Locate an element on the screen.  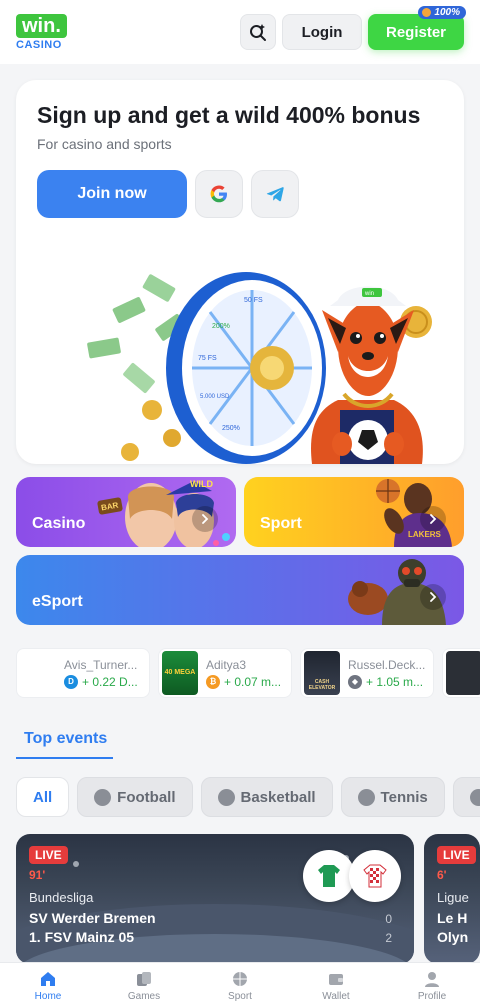
sport-filter-chips: All Football Basketball Tennis is located at coordinates (248, 797).